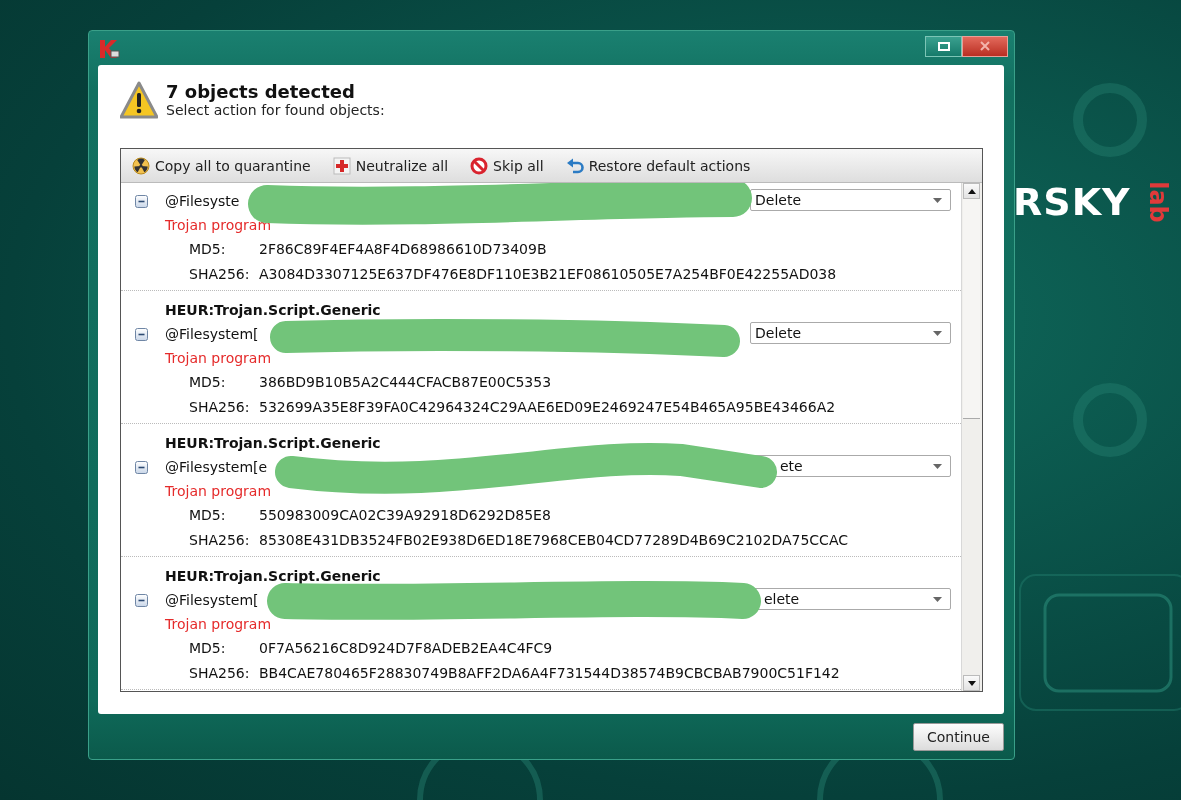 The width and height of the screenshot is (1181, 800). Describe the element at coordinates (510, 165) in the screenshot. I see `skip-all-button: Skip all` at that location.